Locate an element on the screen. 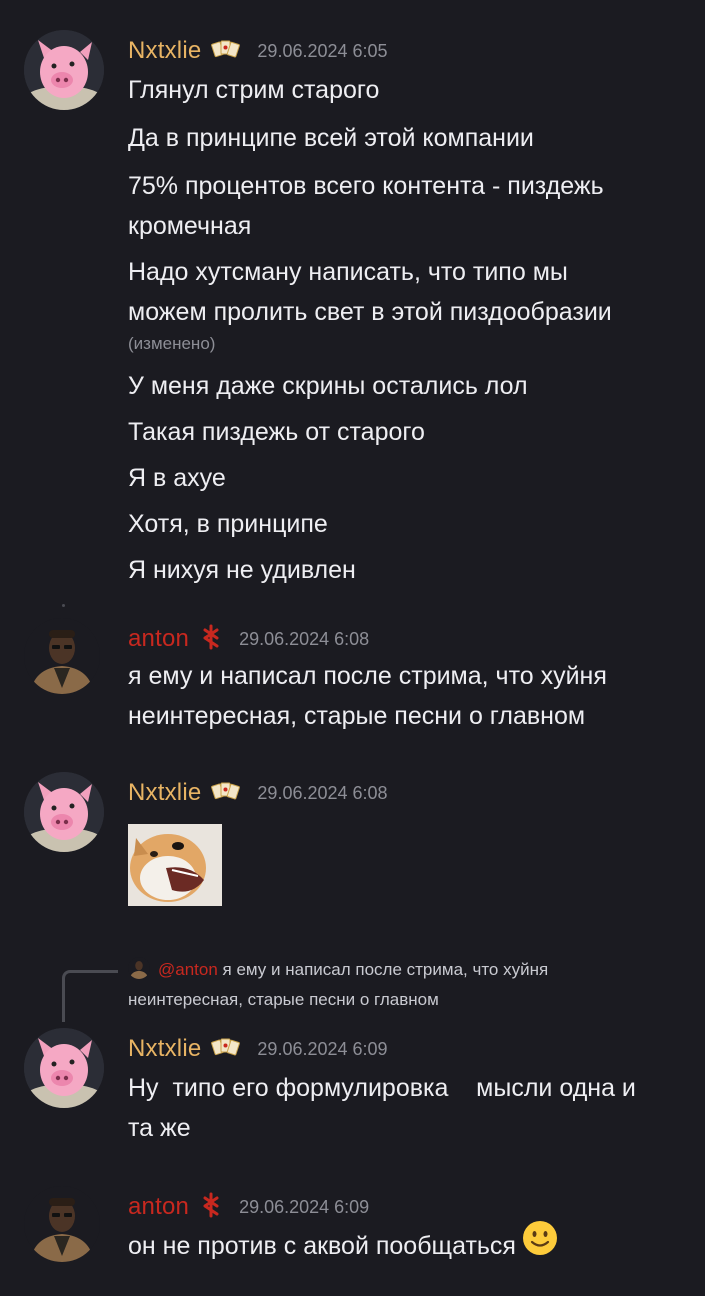  message-line: Ну типо его формулировка мысли одна и is located at coordinates (382, 1088).